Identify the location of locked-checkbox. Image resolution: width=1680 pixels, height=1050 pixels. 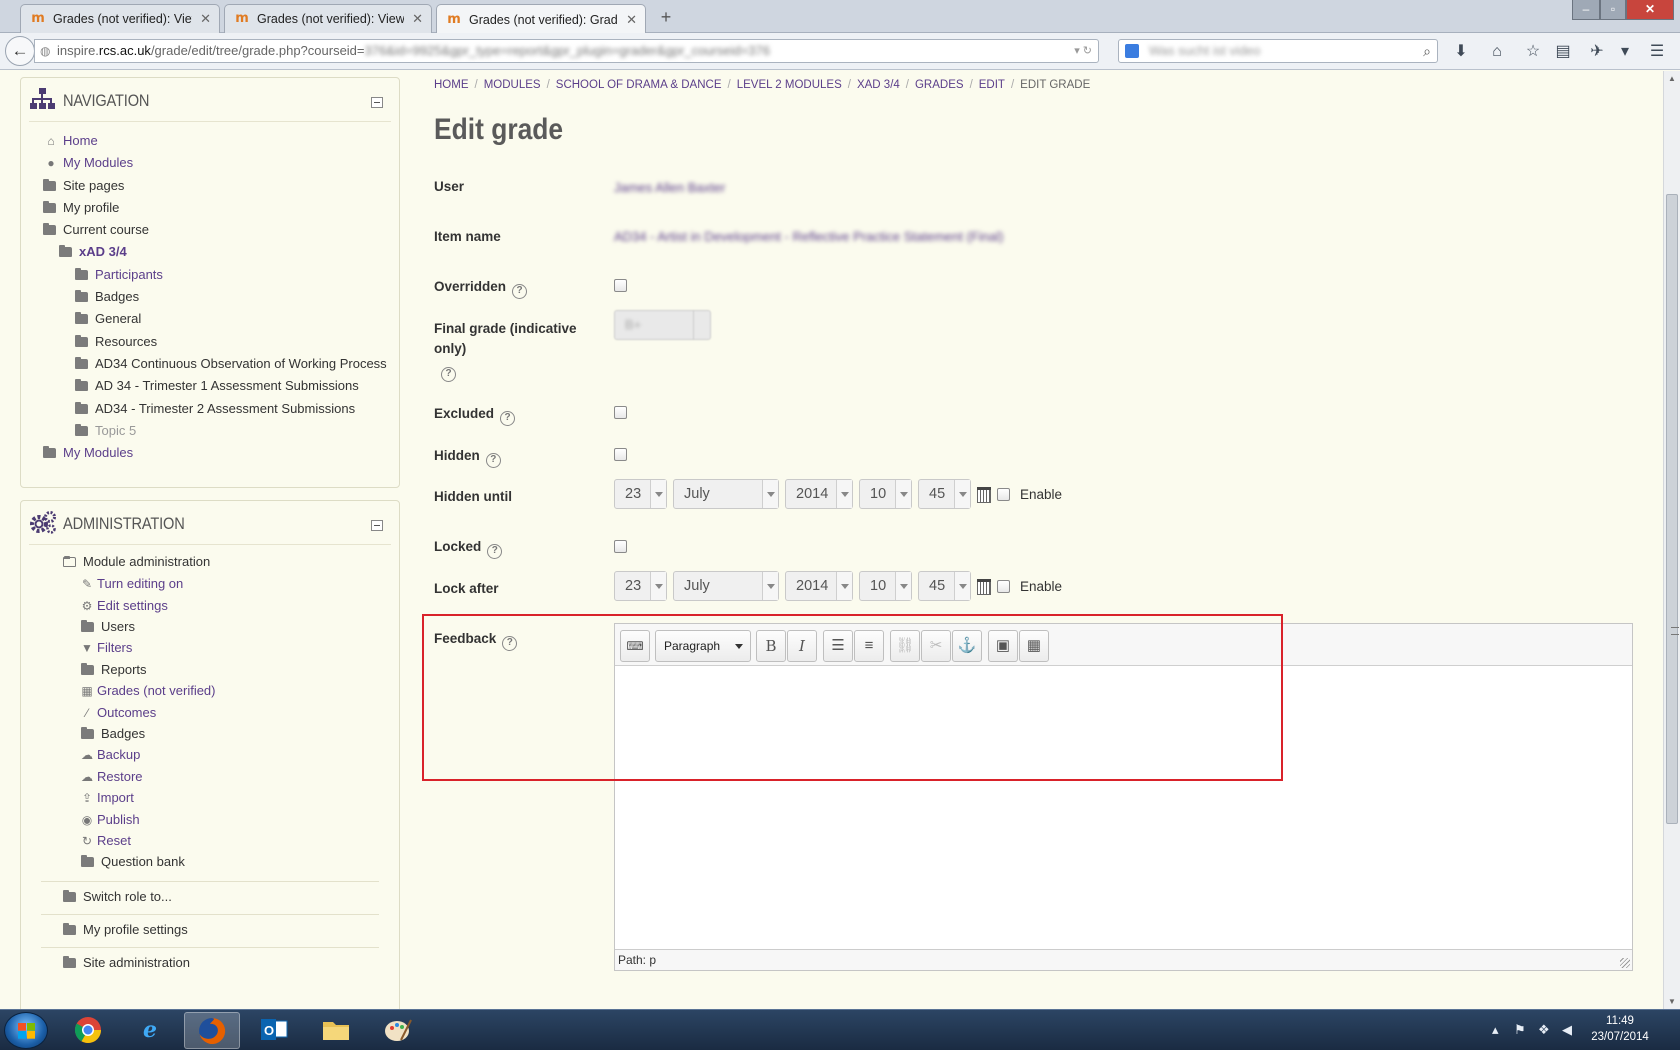
(620, 546).